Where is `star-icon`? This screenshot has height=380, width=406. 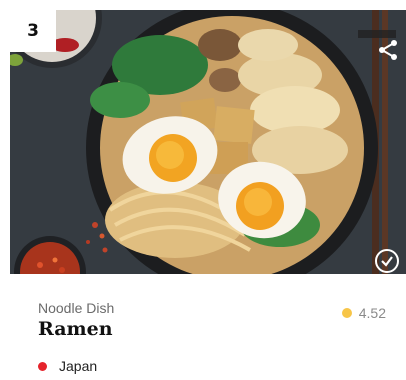
star-icon is located at coordinates (346, 313).